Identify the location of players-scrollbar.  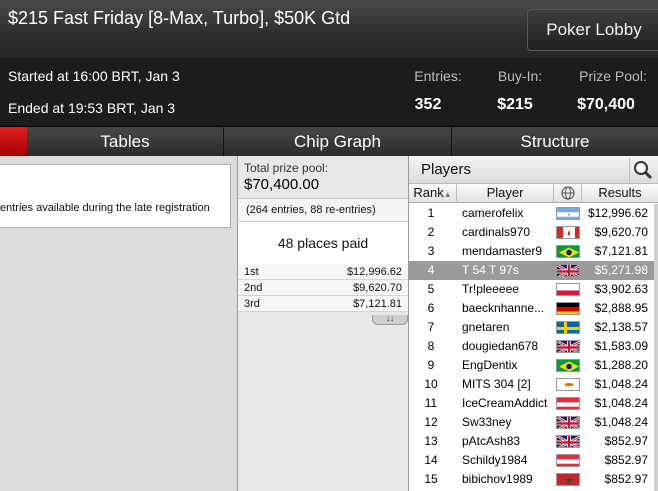
(656, 347).